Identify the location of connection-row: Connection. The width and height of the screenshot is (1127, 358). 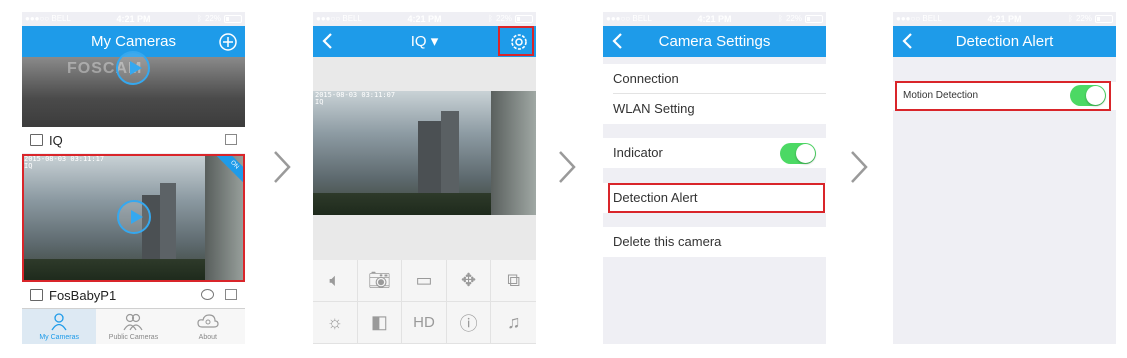
(714, 79).